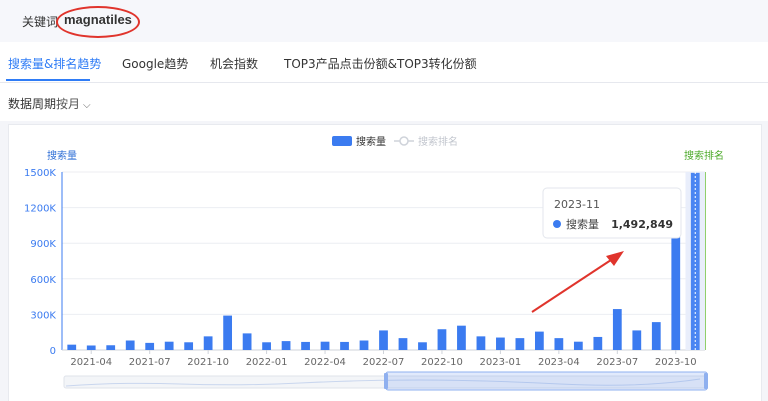 This screenshot has height=401, width=768. I want to click on x-tick-label: 2021-04, so click(91, 362).